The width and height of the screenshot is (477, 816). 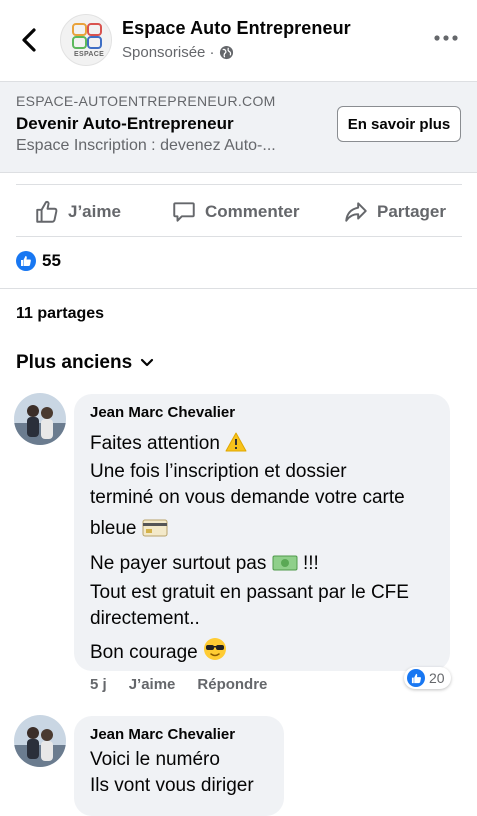 I want to click on reactions-count: 55, so click(x=51, y=260).